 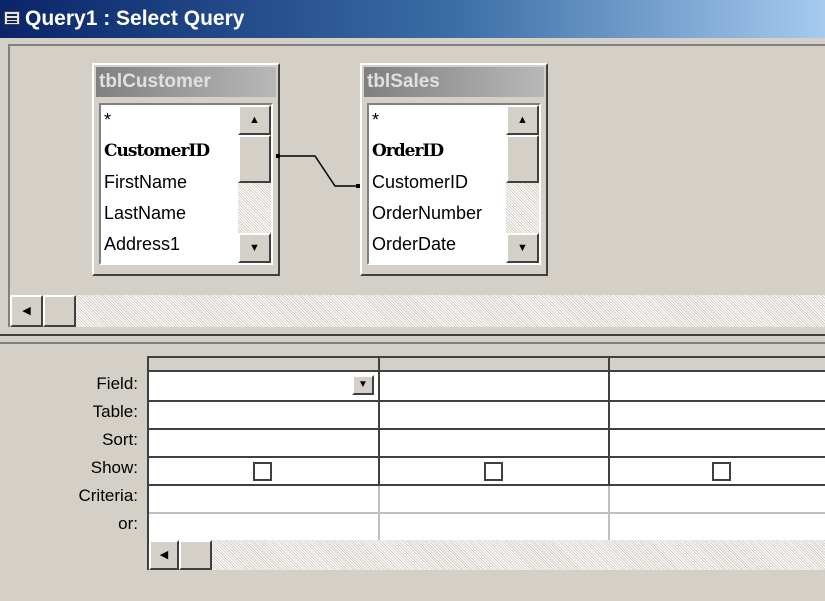 I want to click on cell-show-col3, so click(x=717, y=472).